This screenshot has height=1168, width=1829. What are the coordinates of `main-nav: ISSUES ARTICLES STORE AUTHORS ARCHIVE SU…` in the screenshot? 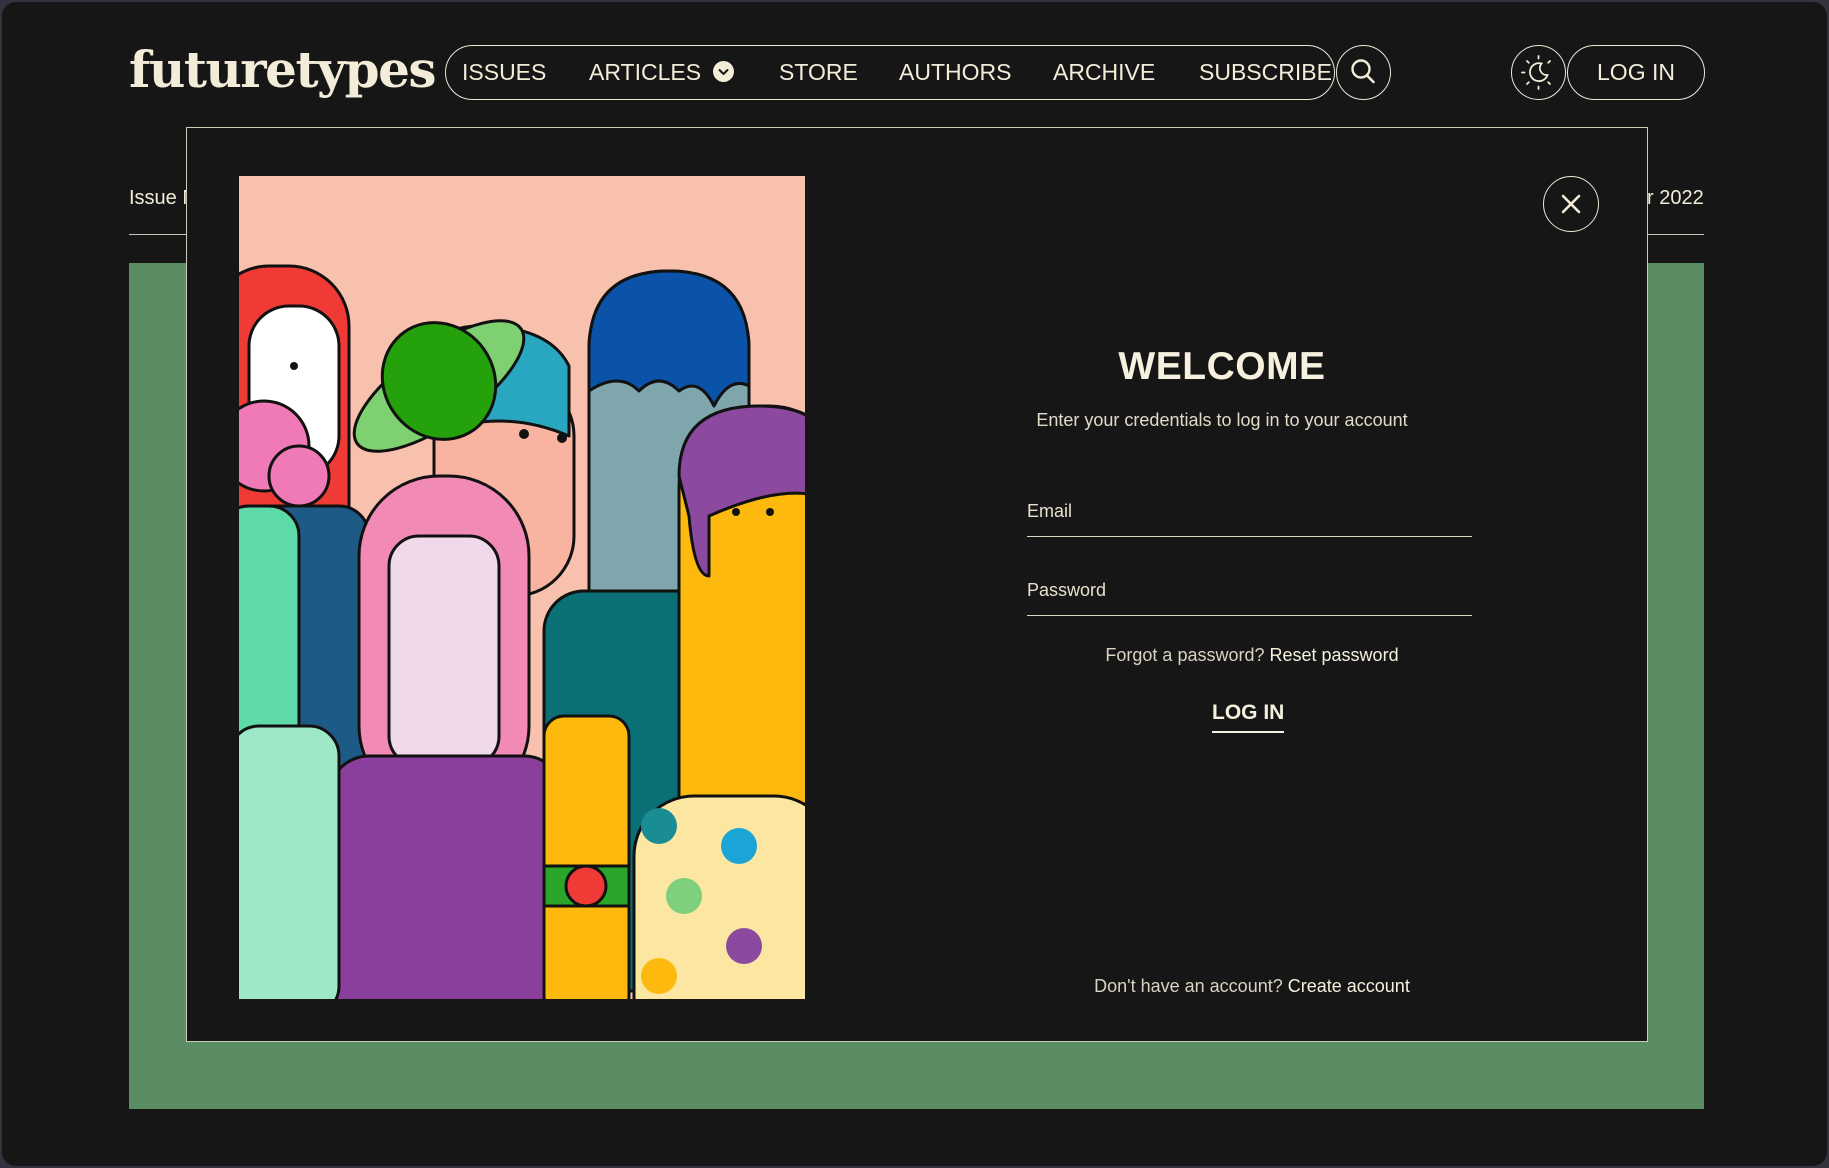 It's located at (890, 72).